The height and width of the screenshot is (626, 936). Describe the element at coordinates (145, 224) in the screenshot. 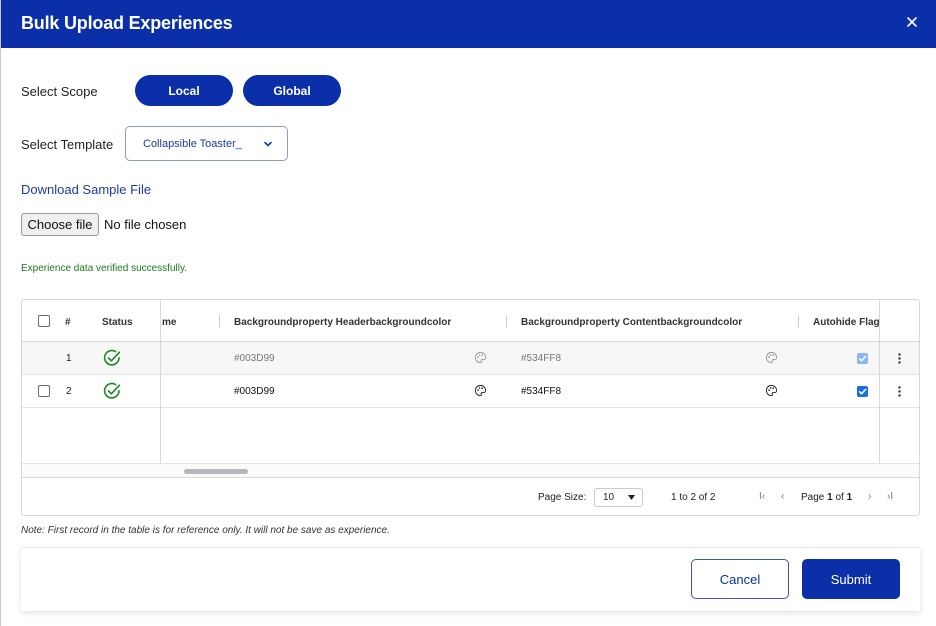

I see `file-status: No file chosen` at that location.